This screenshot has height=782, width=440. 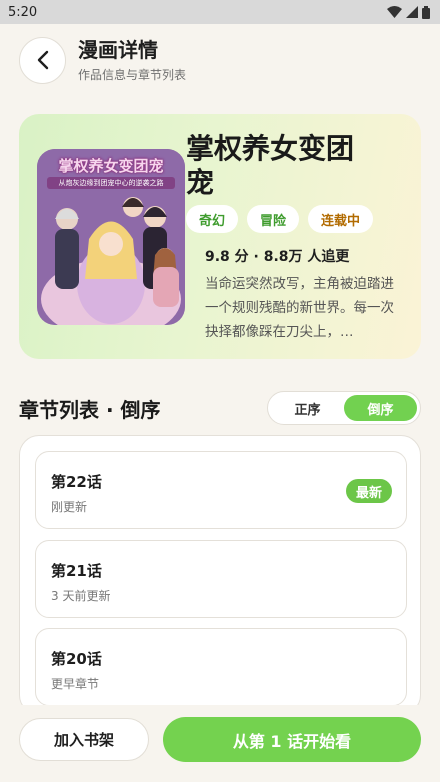 I want to click on chapter-meta: 刚更新, so click(x=69, y=507).